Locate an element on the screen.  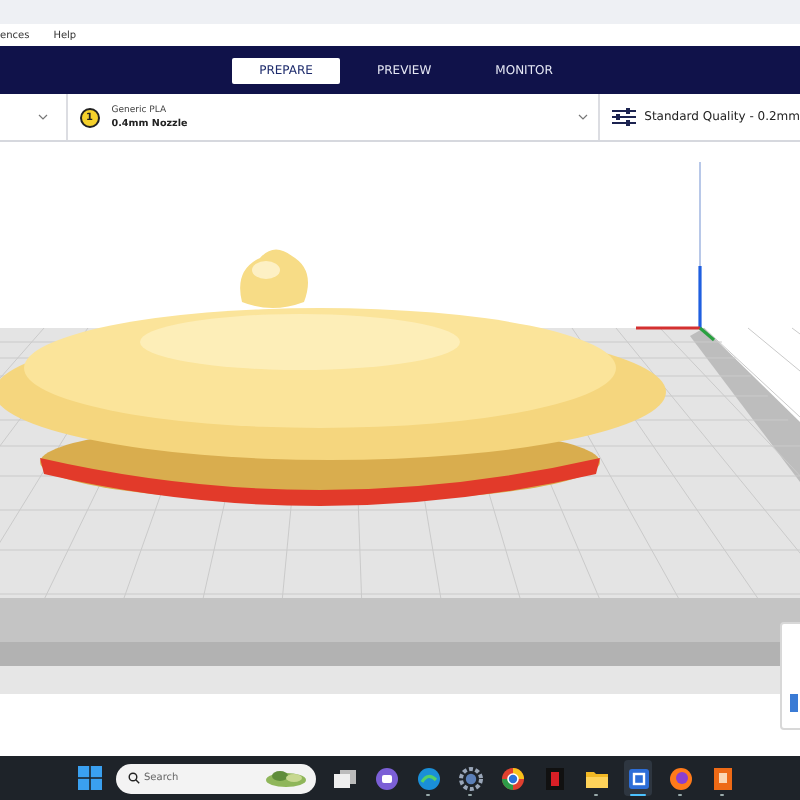
ring-icon is located at coordinates (512, 778).